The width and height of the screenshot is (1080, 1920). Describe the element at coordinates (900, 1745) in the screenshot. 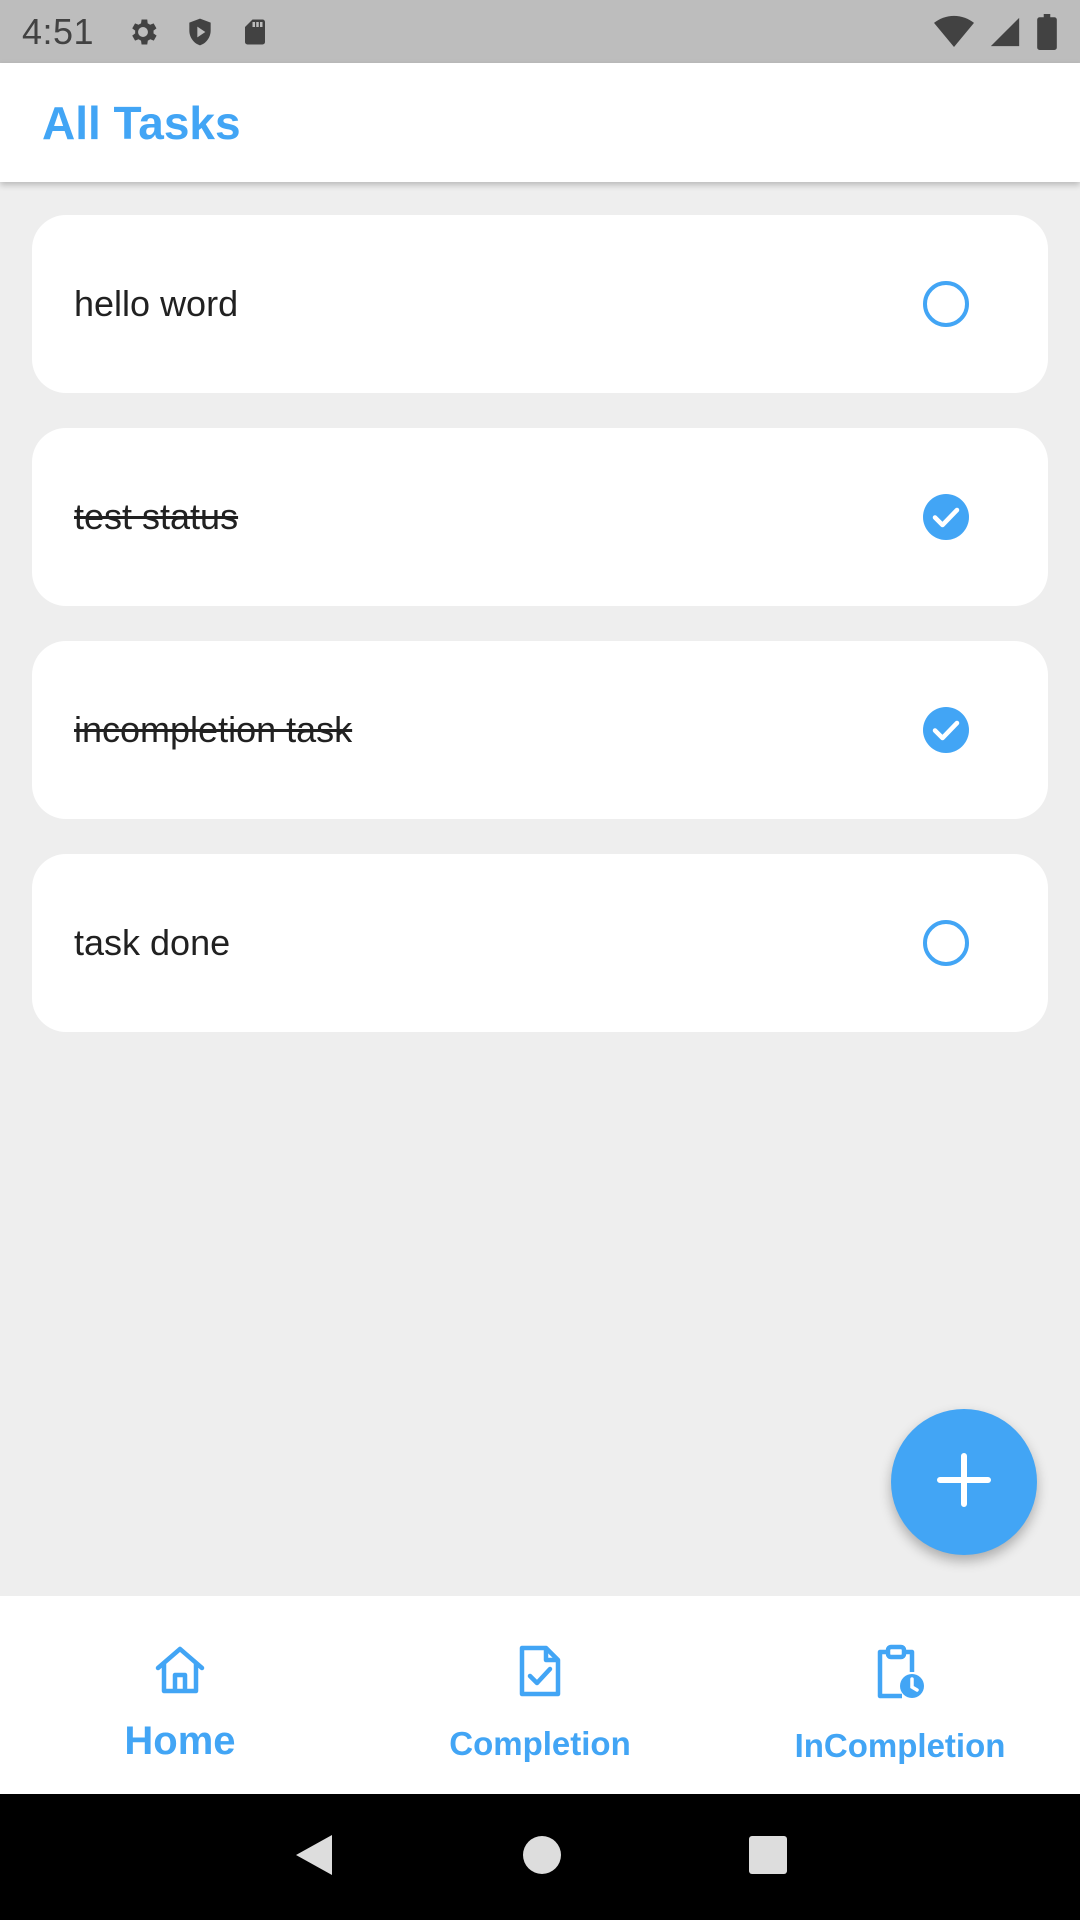

I see `nav-label-incompletion: InCompletion` at that location.